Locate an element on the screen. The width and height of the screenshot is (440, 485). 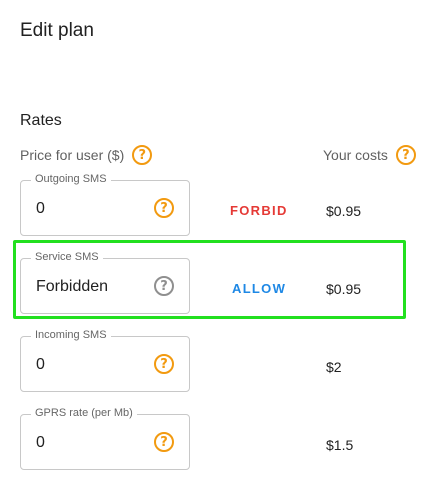
price-help-icon: ? is located at coordinates (142, 155).